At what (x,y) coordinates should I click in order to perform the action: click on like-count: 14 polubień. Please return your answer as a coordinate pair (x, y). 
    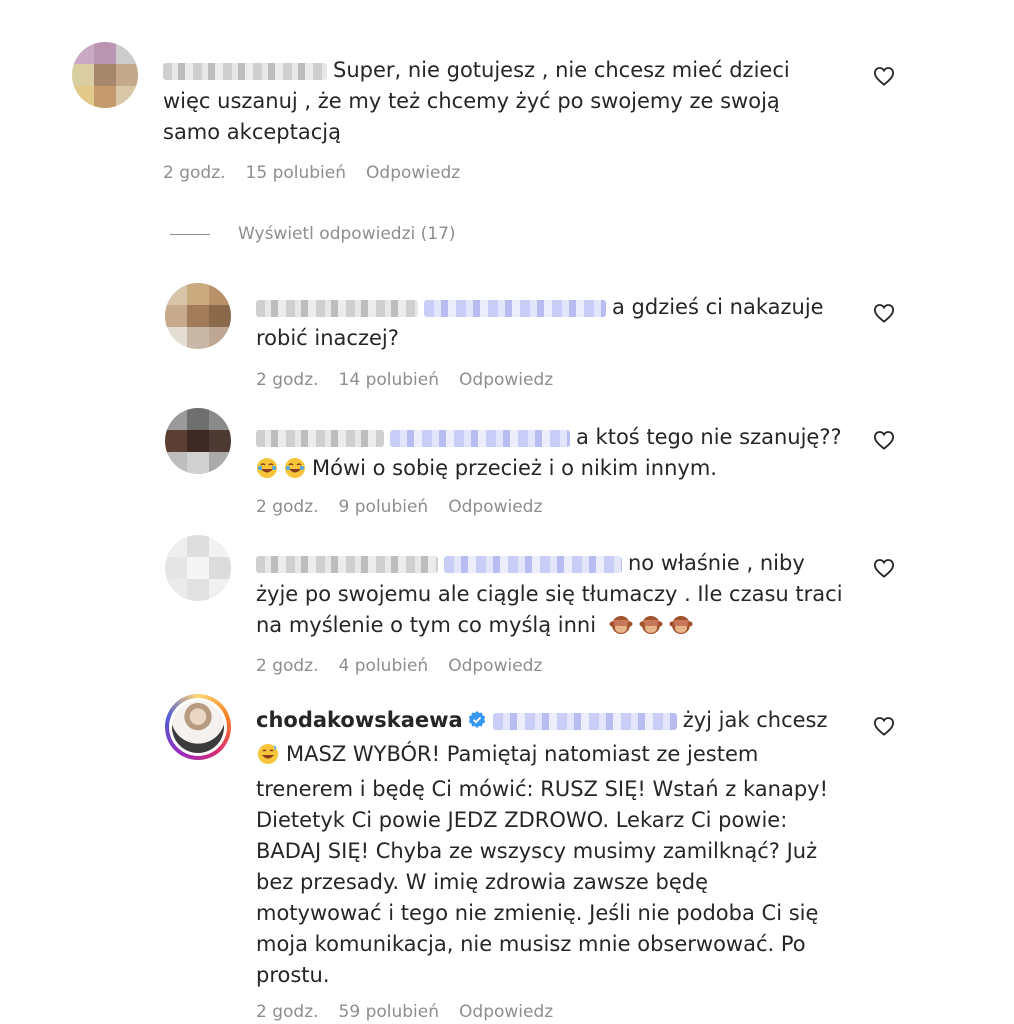
    Looking at the image, I should click on (389, 380).